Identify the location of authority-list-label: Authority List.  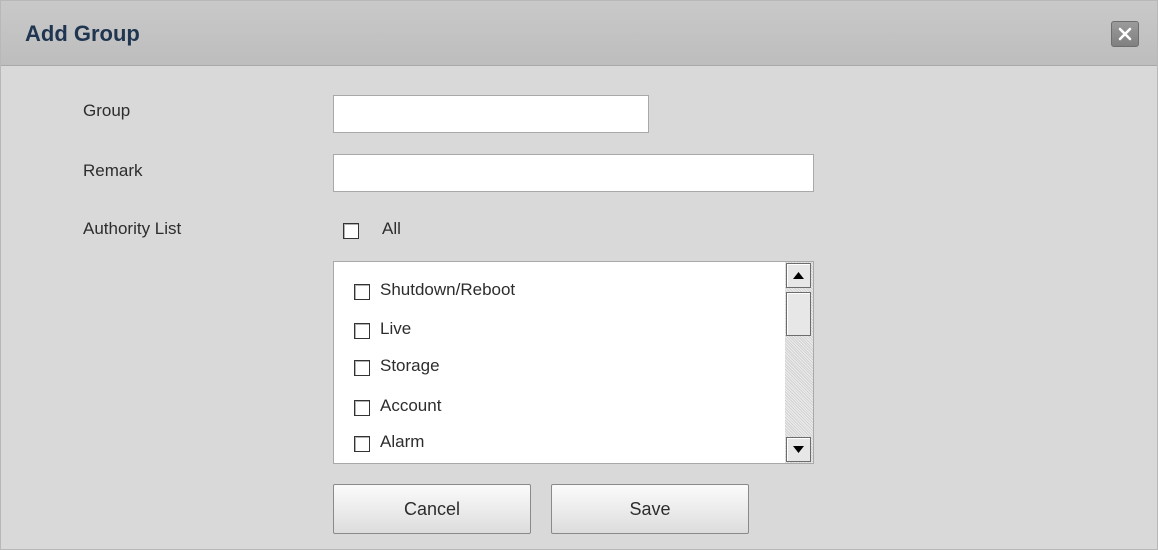
(132, 228).